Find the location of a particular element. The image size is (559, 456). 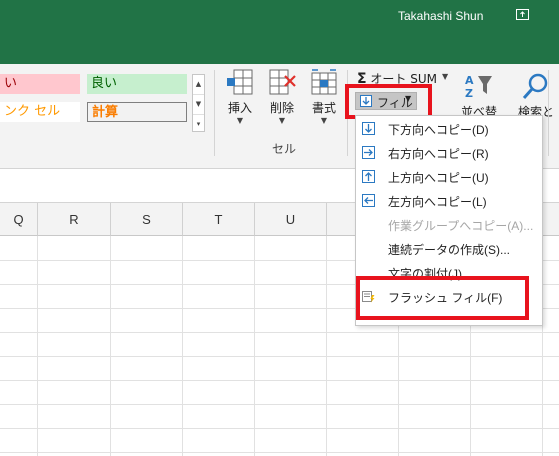

menu-item-copy-left: 左方向へコピー(L) is located at coordinates (449, 201).